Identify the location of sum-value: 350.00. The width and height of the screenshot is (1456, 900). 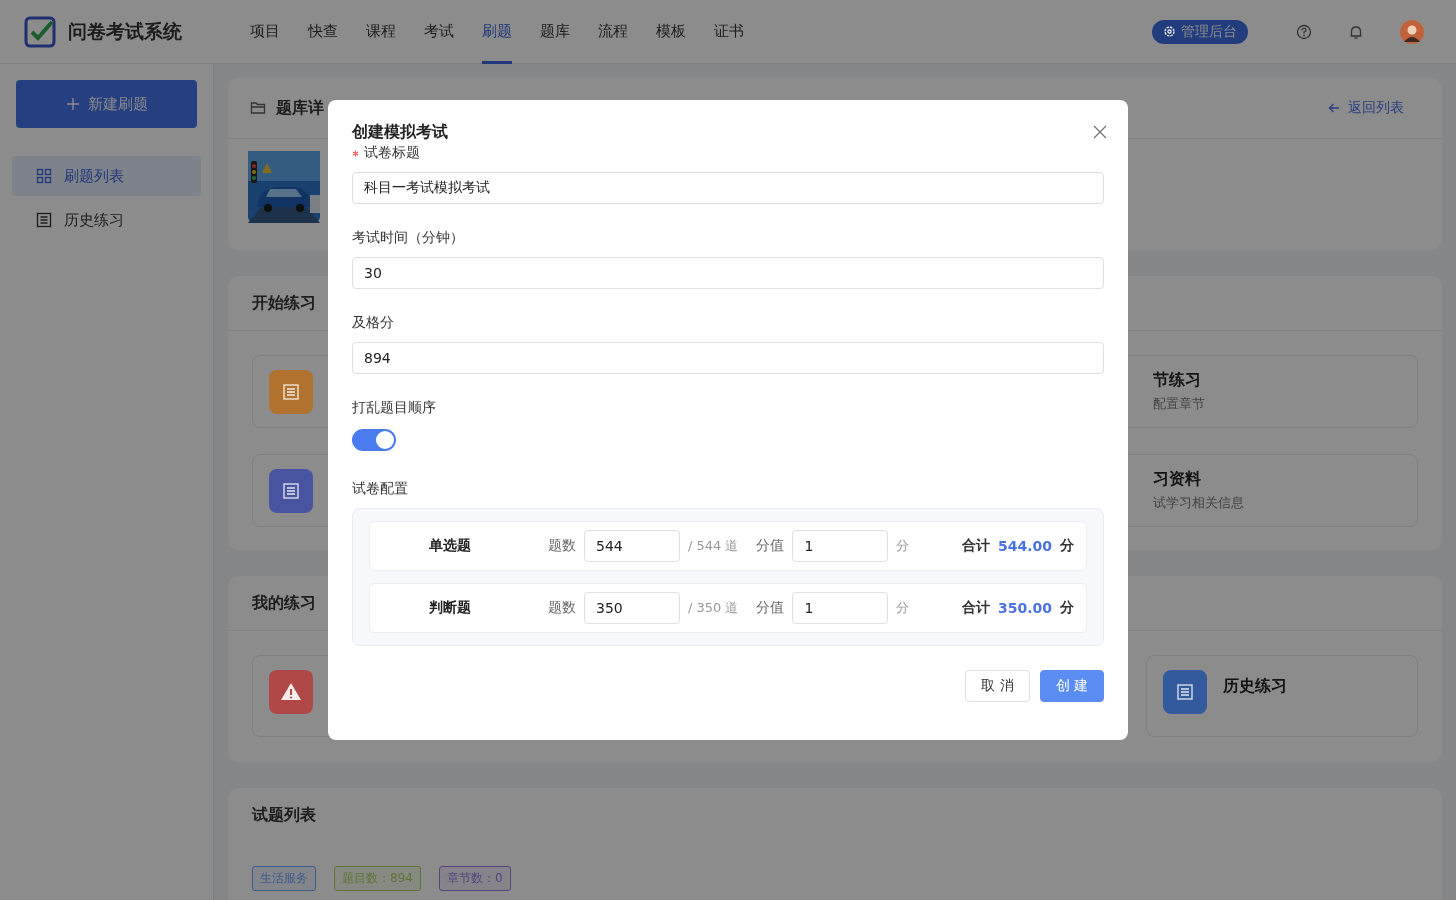
(1024, 608).